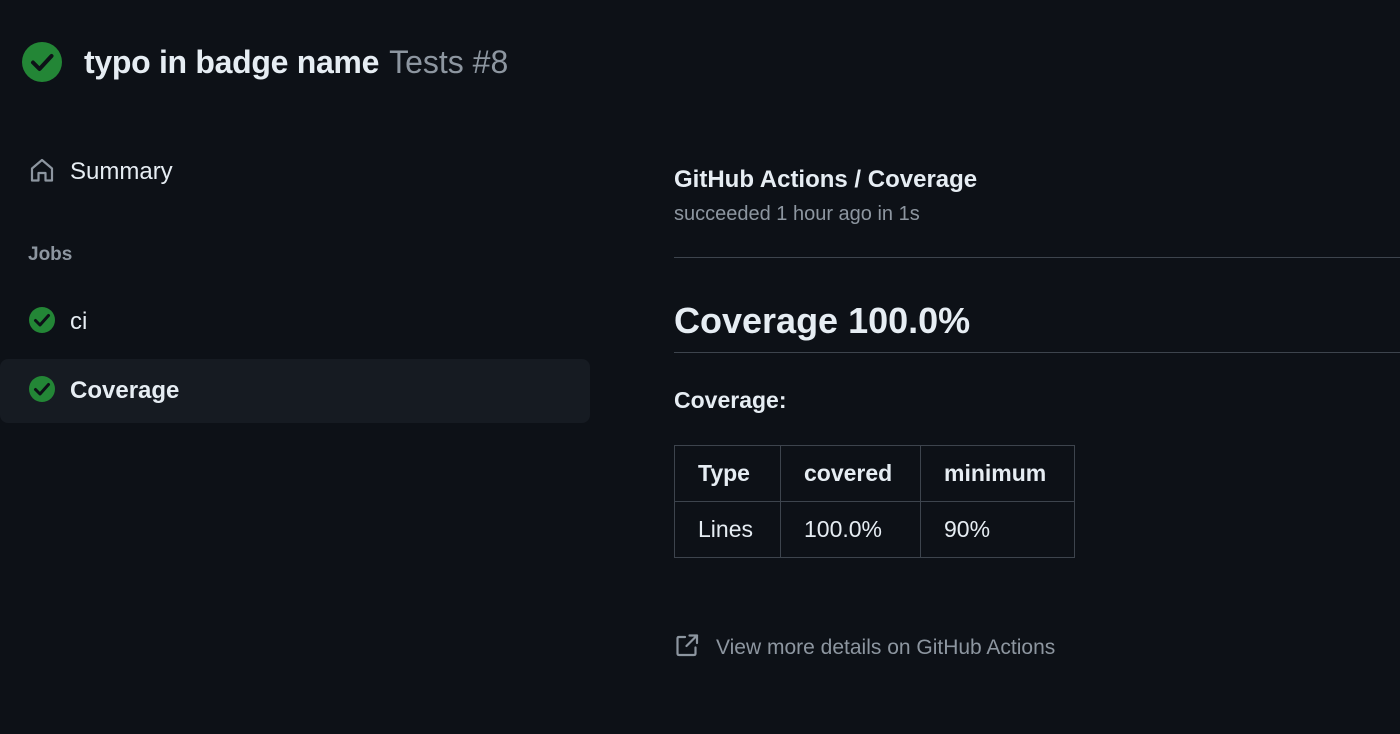  Describe the element at coordinates (232, 61) in the screenshot. I see `workflow-run-title: typo in badge name` at that location.